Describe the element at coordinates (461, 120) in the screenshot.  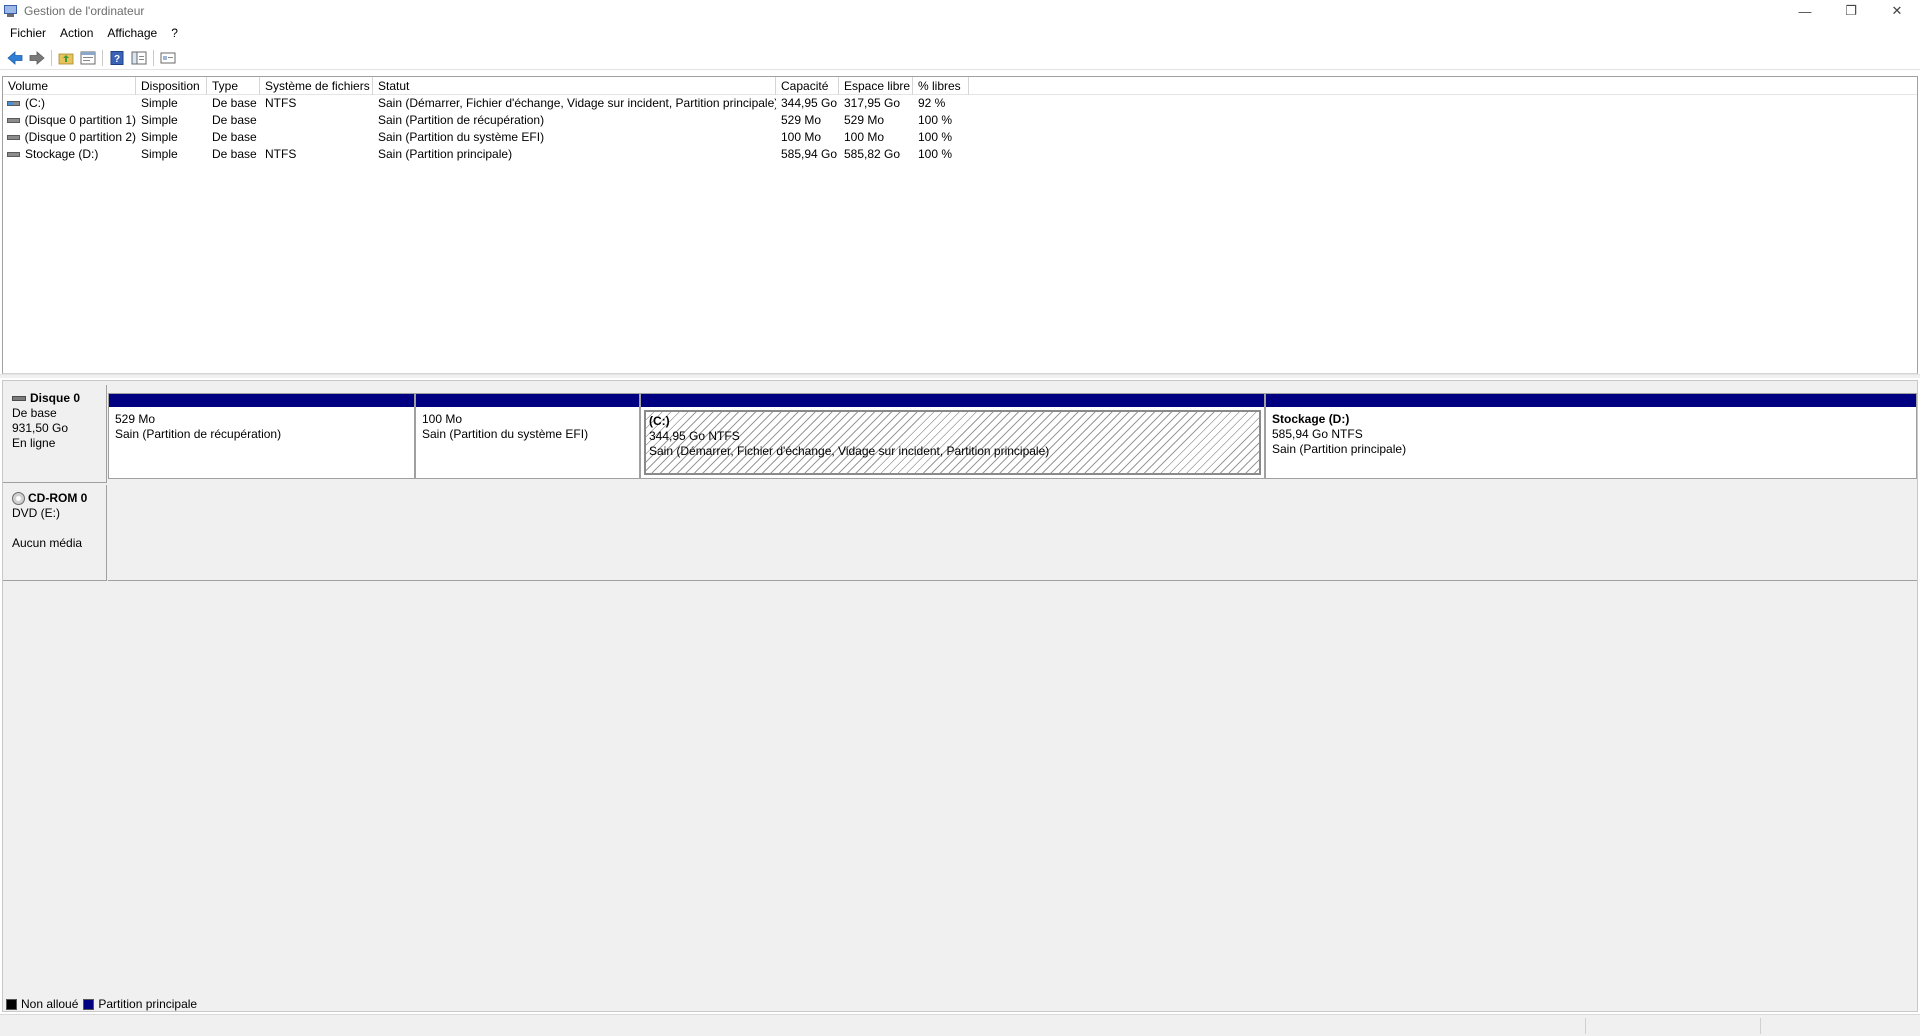
I see `volume-status: Sain (Partition de récupération)` at that location.